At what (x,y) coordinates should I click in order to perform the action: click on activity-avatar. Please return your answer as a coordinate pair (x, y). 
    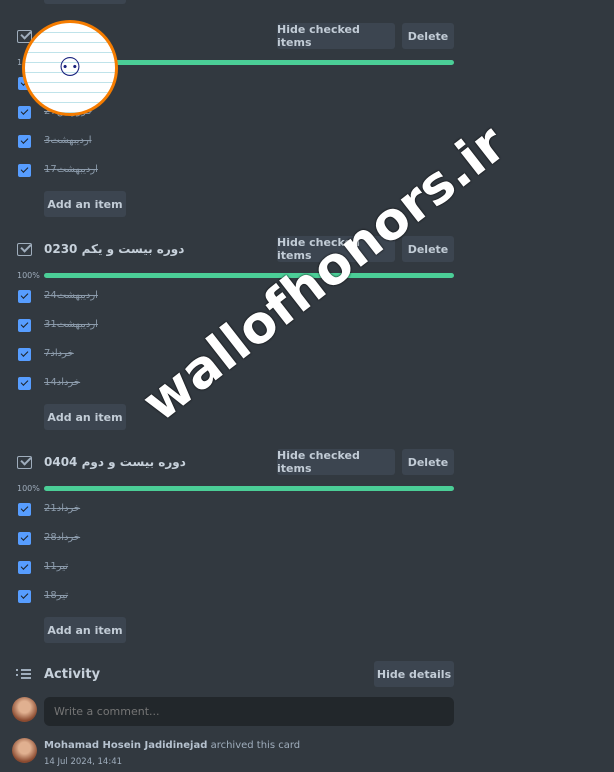
    Looking at the image, I should click on (24, 750).